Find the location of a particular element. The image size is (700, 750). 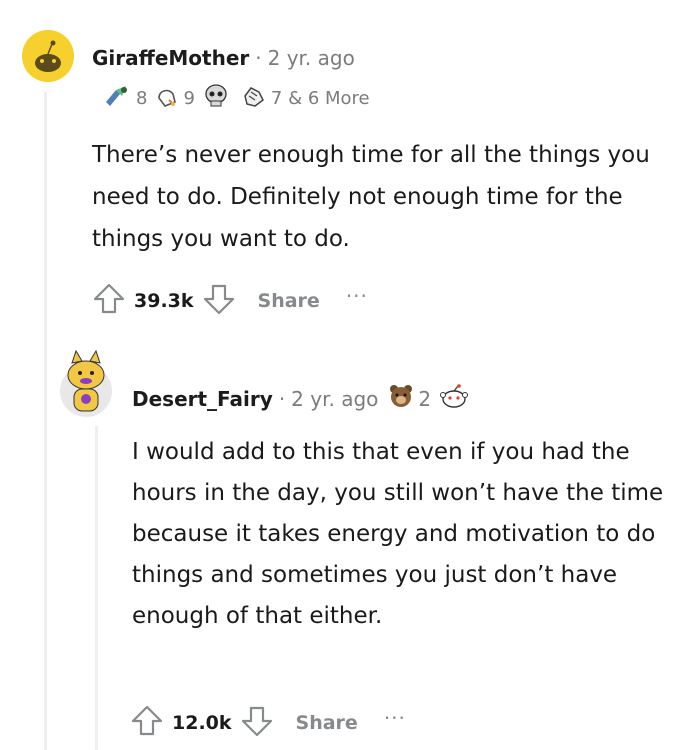

award-count: 9 is located at coordinates (189, 98).